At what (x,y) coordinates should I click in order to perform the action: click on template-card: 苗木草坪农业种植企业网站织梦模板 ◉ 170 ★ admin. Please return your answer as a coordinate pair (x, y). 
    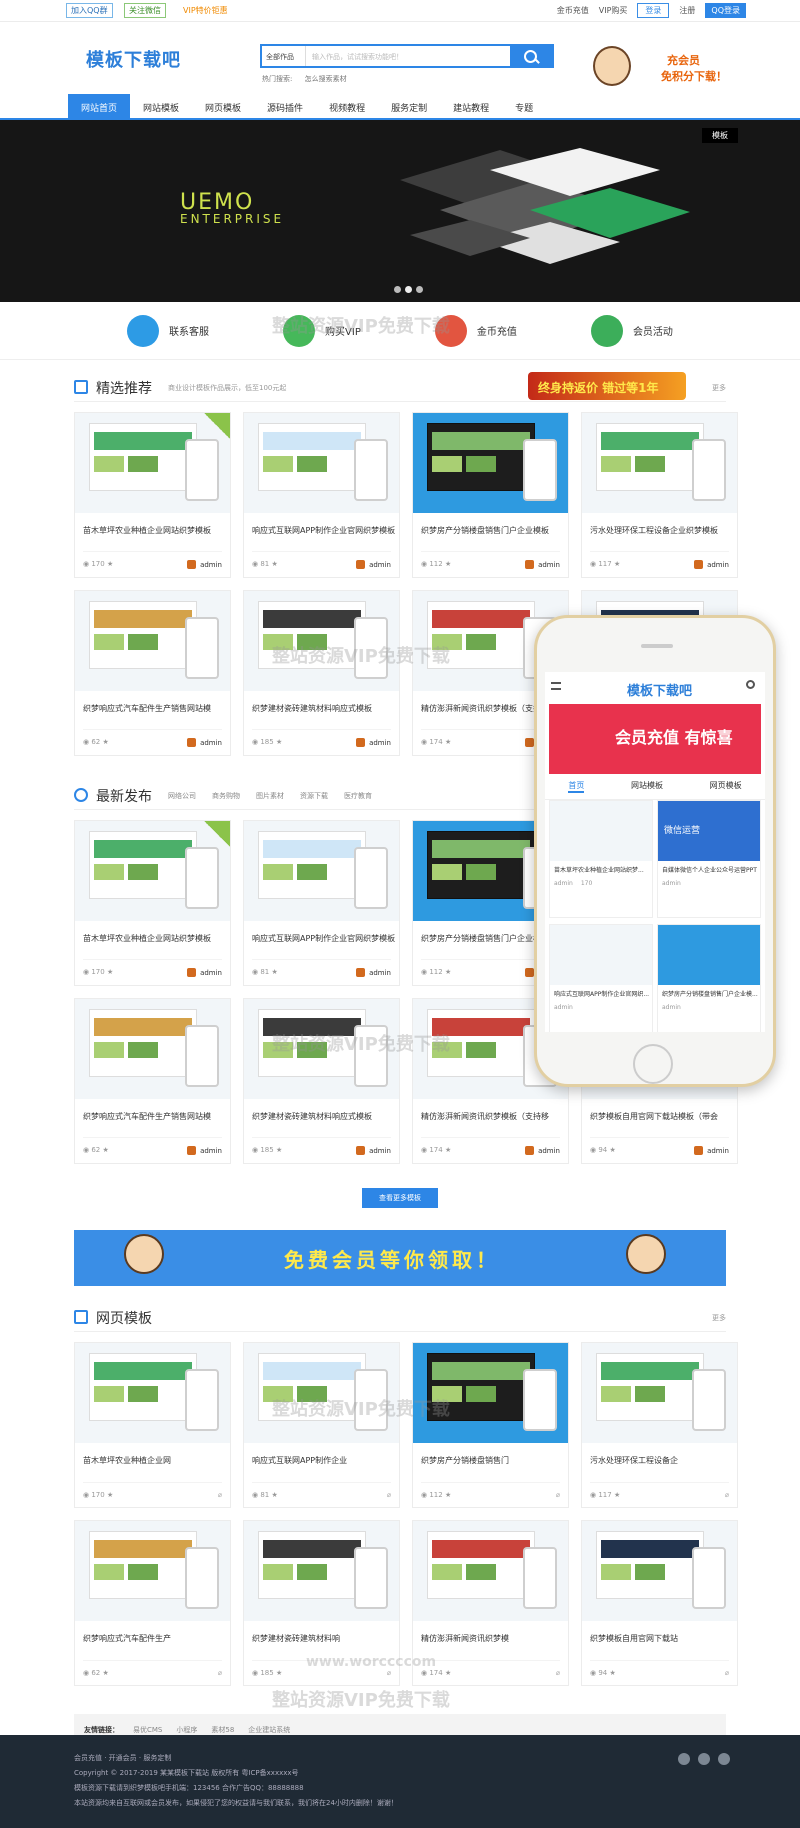
    Looking at the image, I should click on (152, 903).